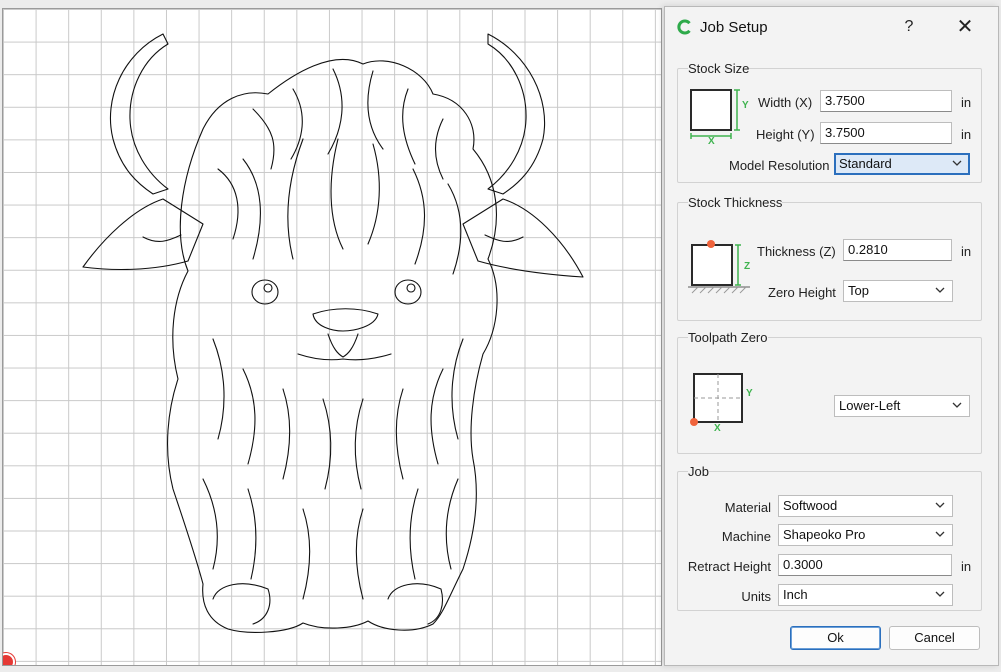  I want to click on machine-value: Shapeoko Pro, so click(824, 534).